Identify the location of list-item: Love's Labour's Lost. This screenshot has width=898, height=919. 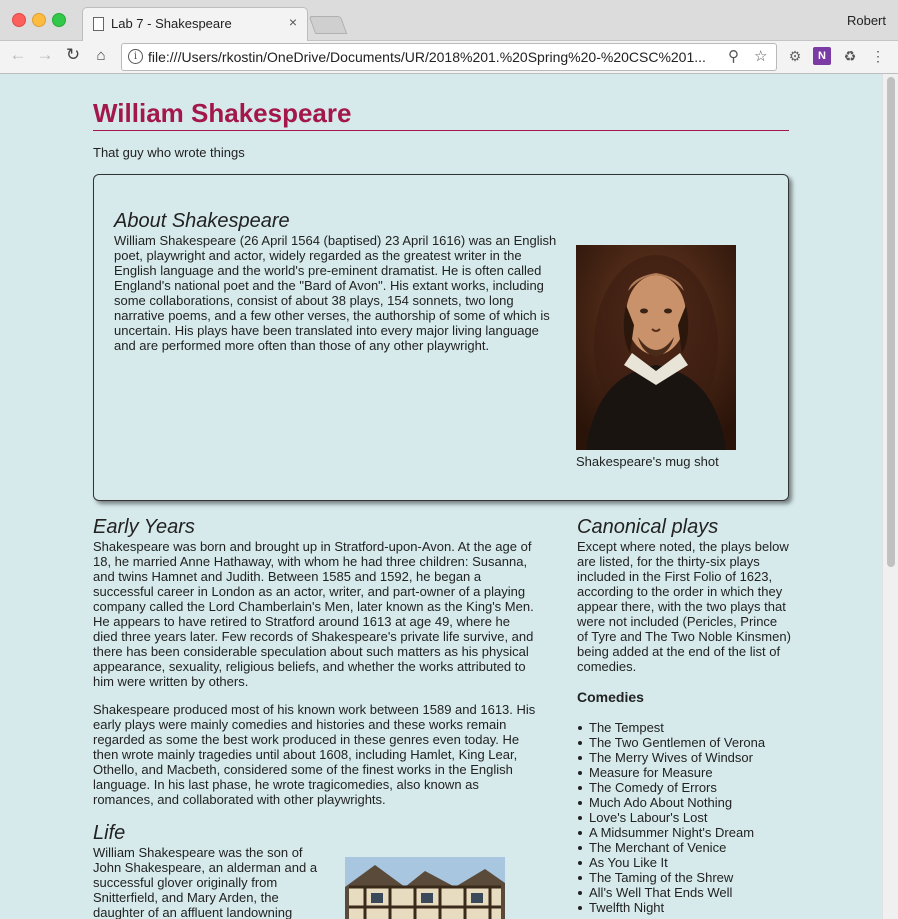
(671, 817).